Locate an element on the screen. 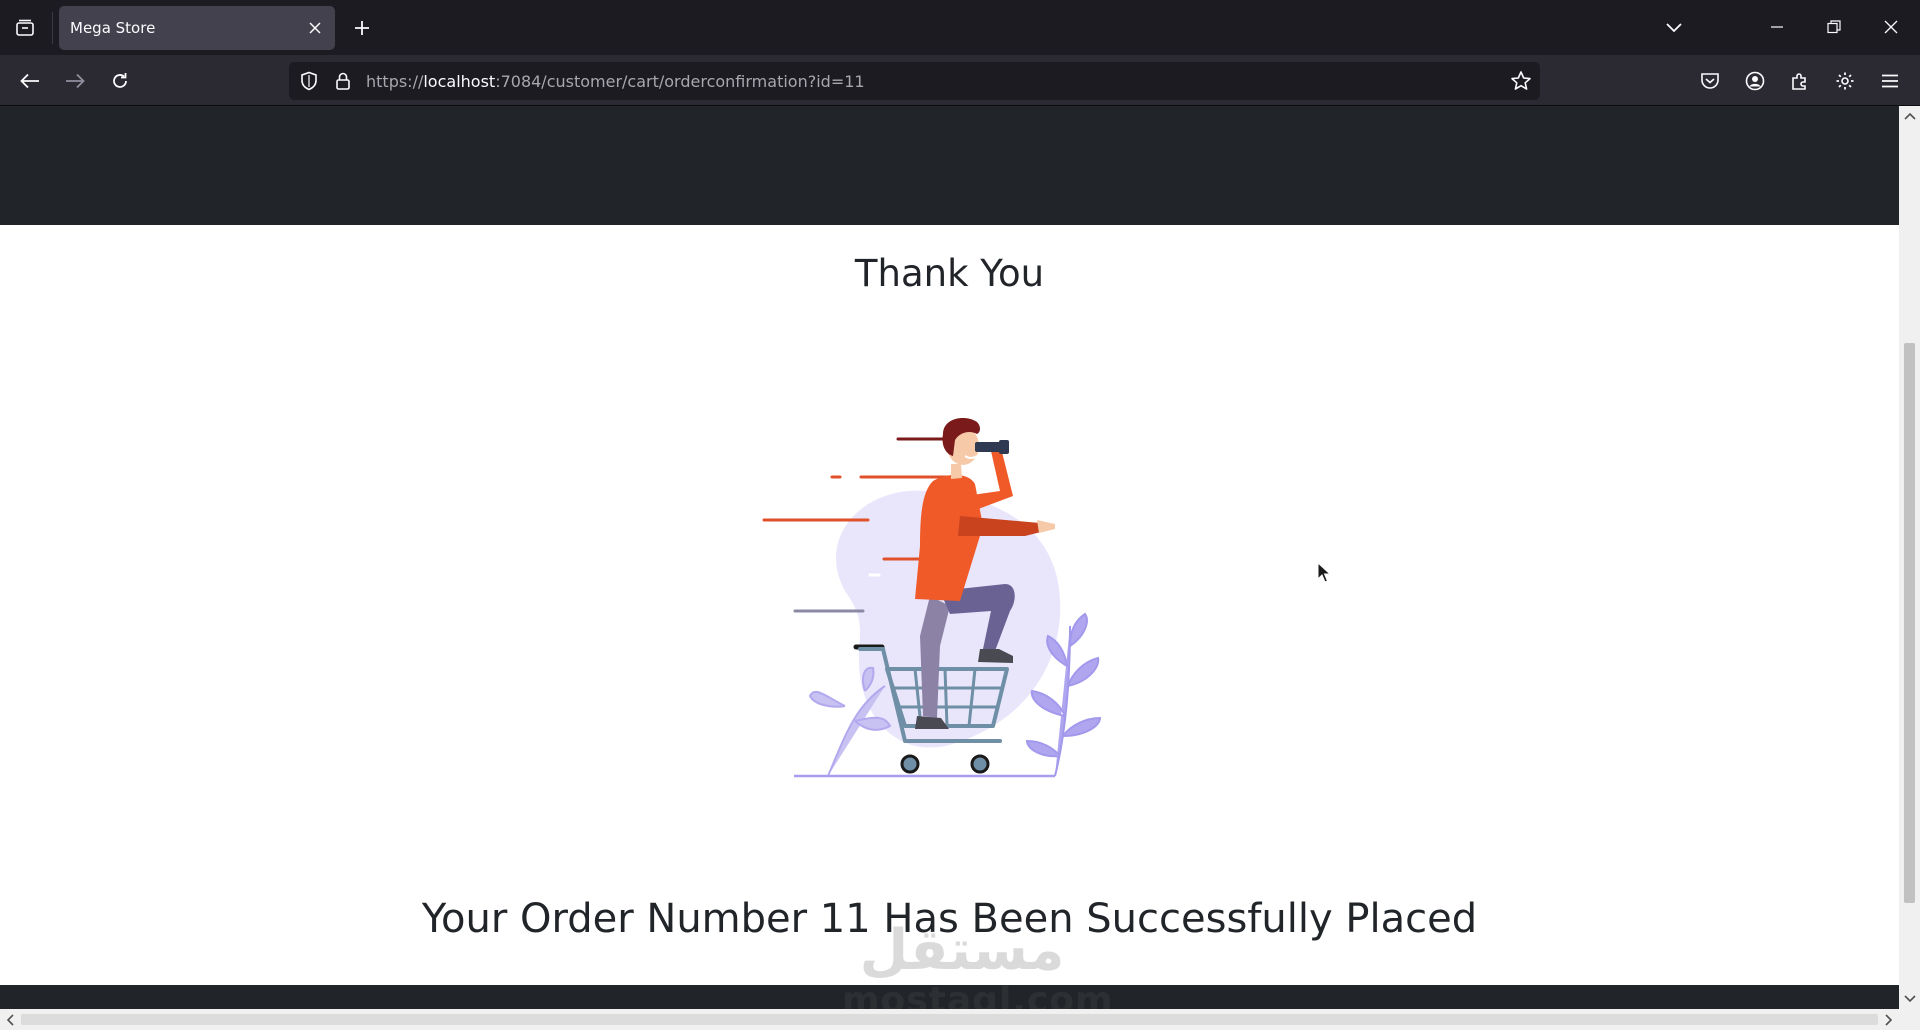 This screenshot has height=1030, width=1920. back-button is located at coordinates (30, 81).